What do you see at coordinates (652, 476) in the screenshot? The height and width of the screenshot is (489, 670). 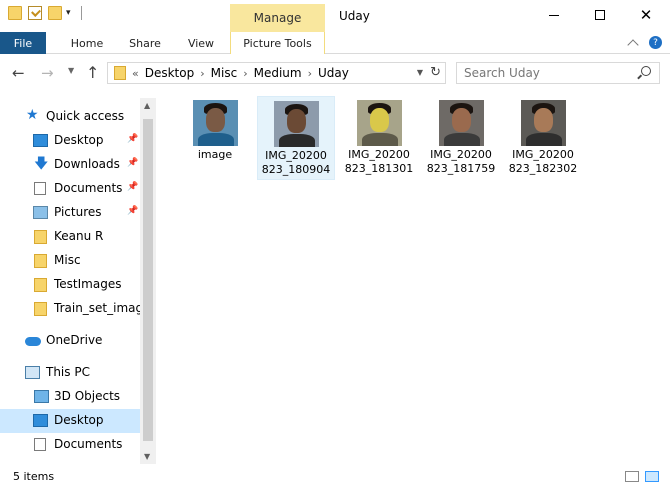 I see `large-icons-view-icon` at bounding box center [652, 476].